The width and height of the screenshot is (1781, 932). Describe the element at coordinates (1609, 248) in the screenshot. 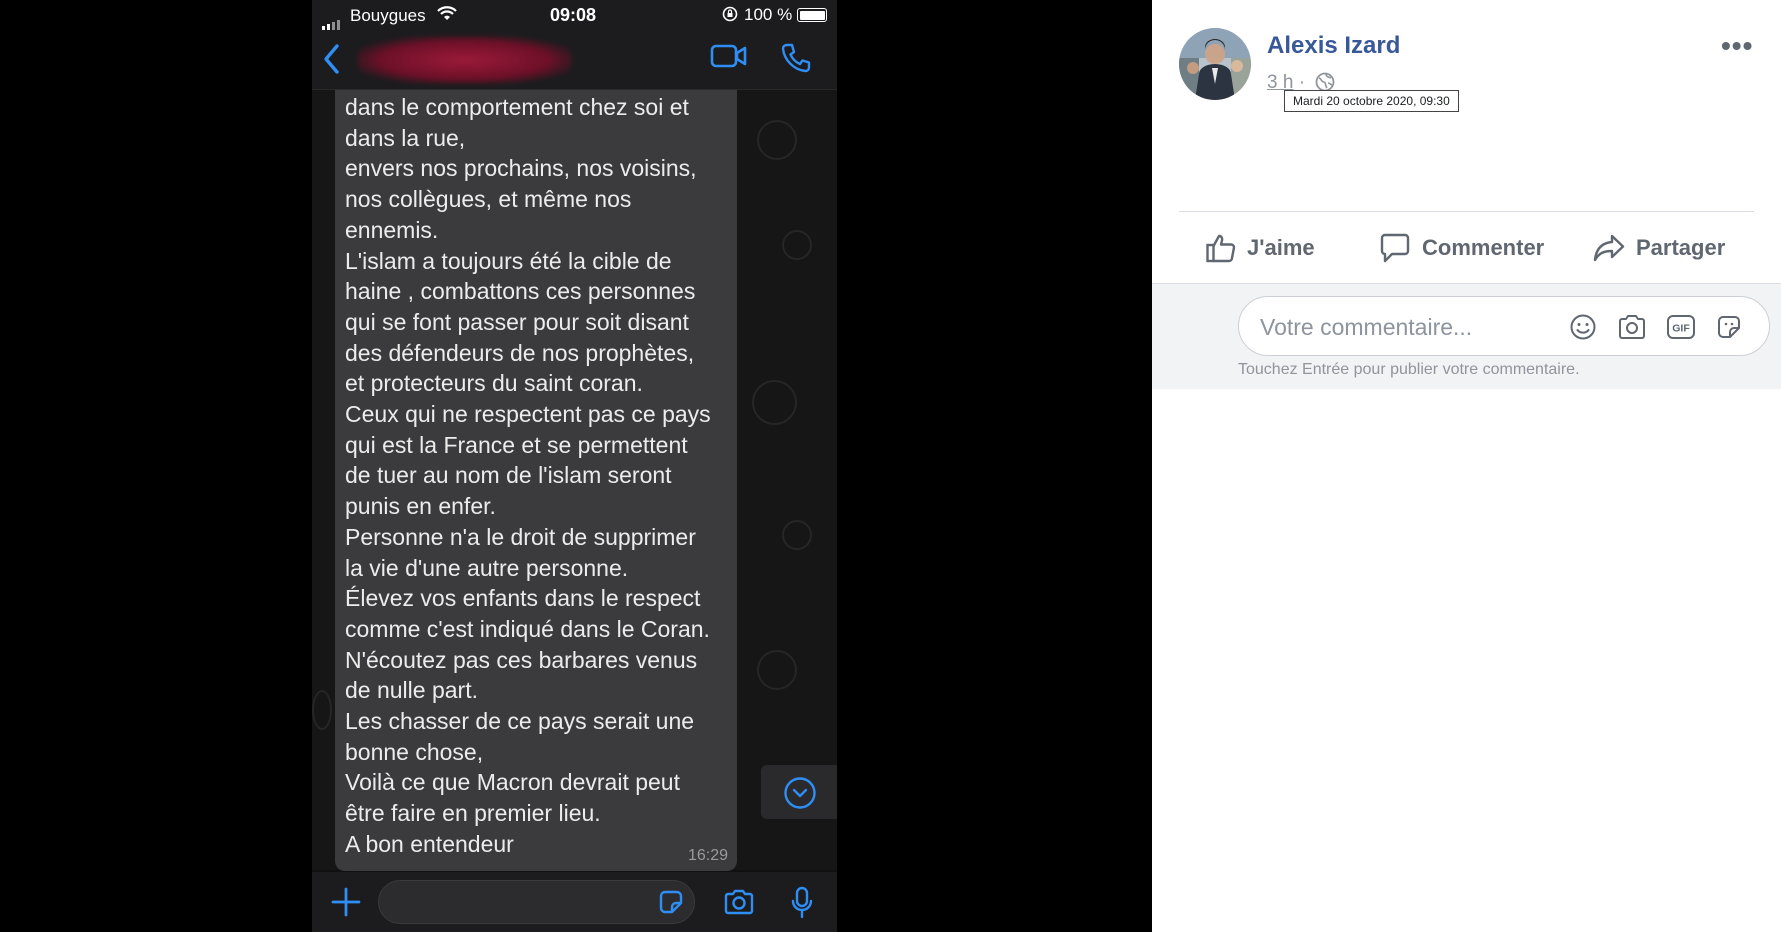

I see `share-arrow-icon` at that location.